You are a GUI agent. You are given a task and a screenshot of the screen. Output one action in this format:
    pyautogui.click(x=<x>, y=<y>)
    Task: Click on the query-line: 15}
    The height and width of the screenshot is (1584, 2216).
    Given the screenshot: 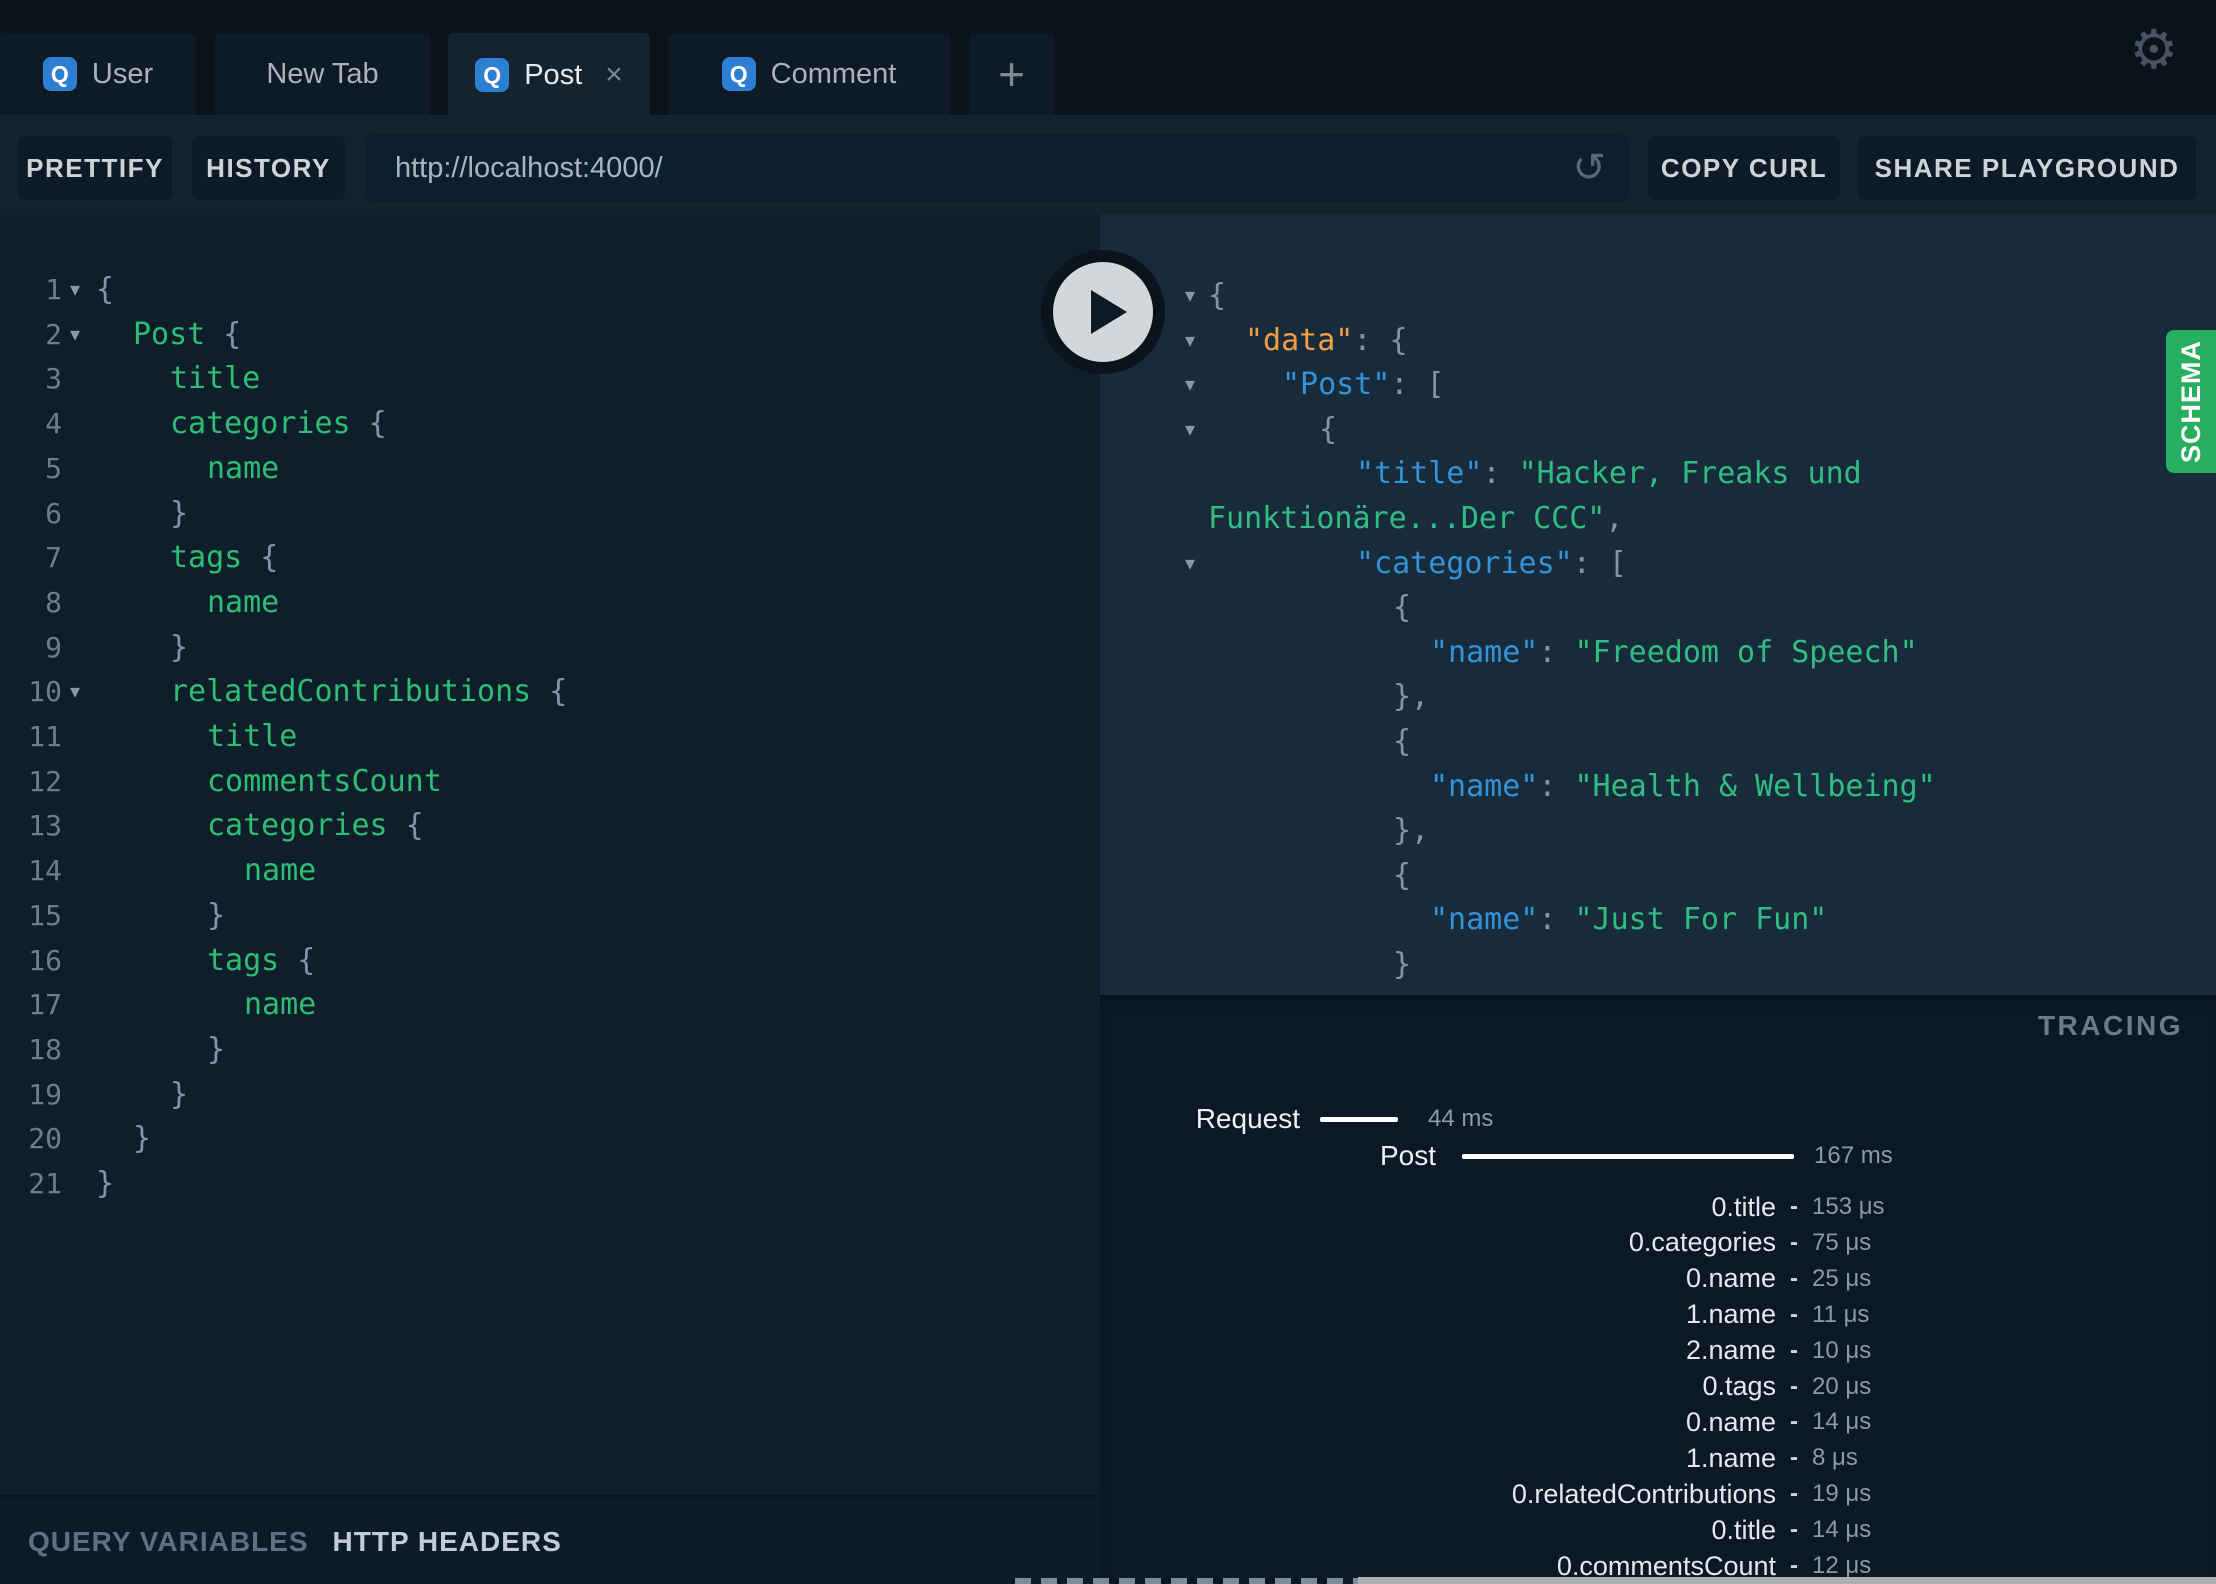 What is the action you would take?
    pyautogui.click(x=550, y=915)
    